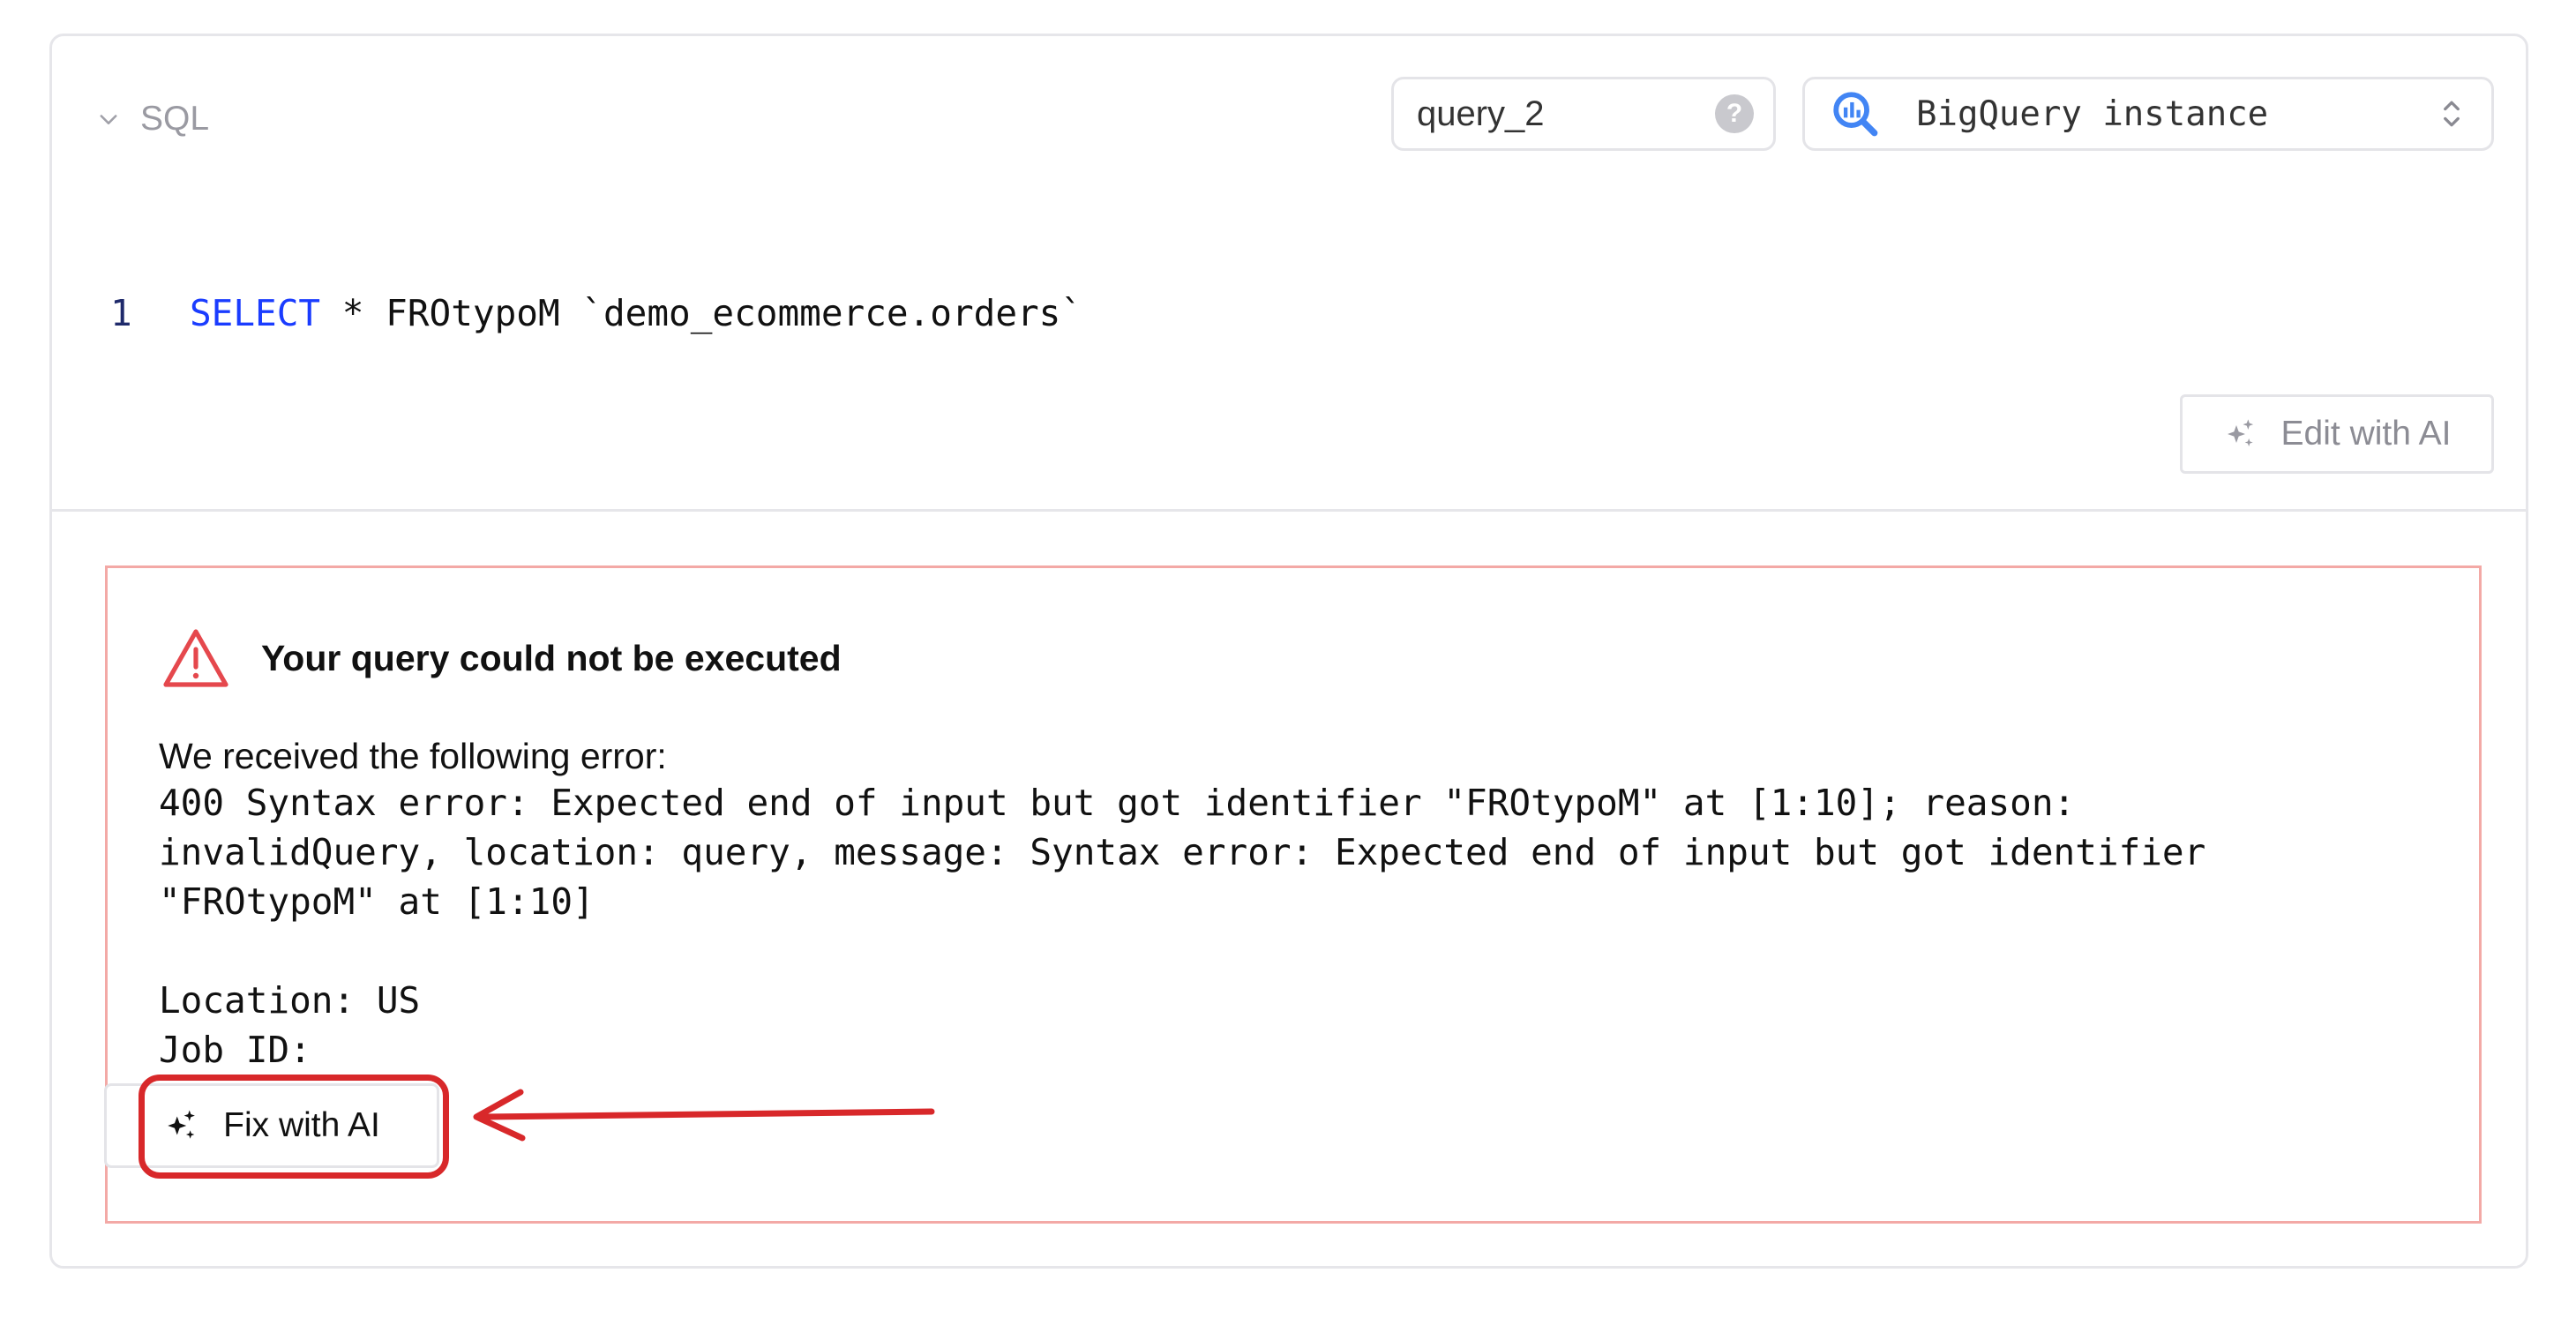  What do you see at coordinates (1856, 115) in the screenshot?
I see `bigquery-icon` at bounding box center [1856, 115].